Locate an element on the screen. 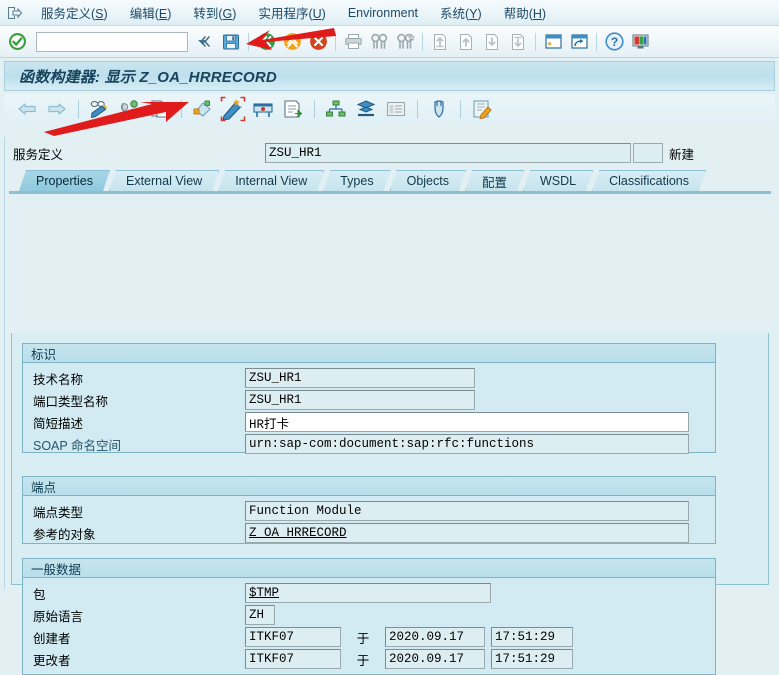 The width and height of the screenshot is (779, 675). tab-label-objects: Objects is located at coordinates (428, 181).